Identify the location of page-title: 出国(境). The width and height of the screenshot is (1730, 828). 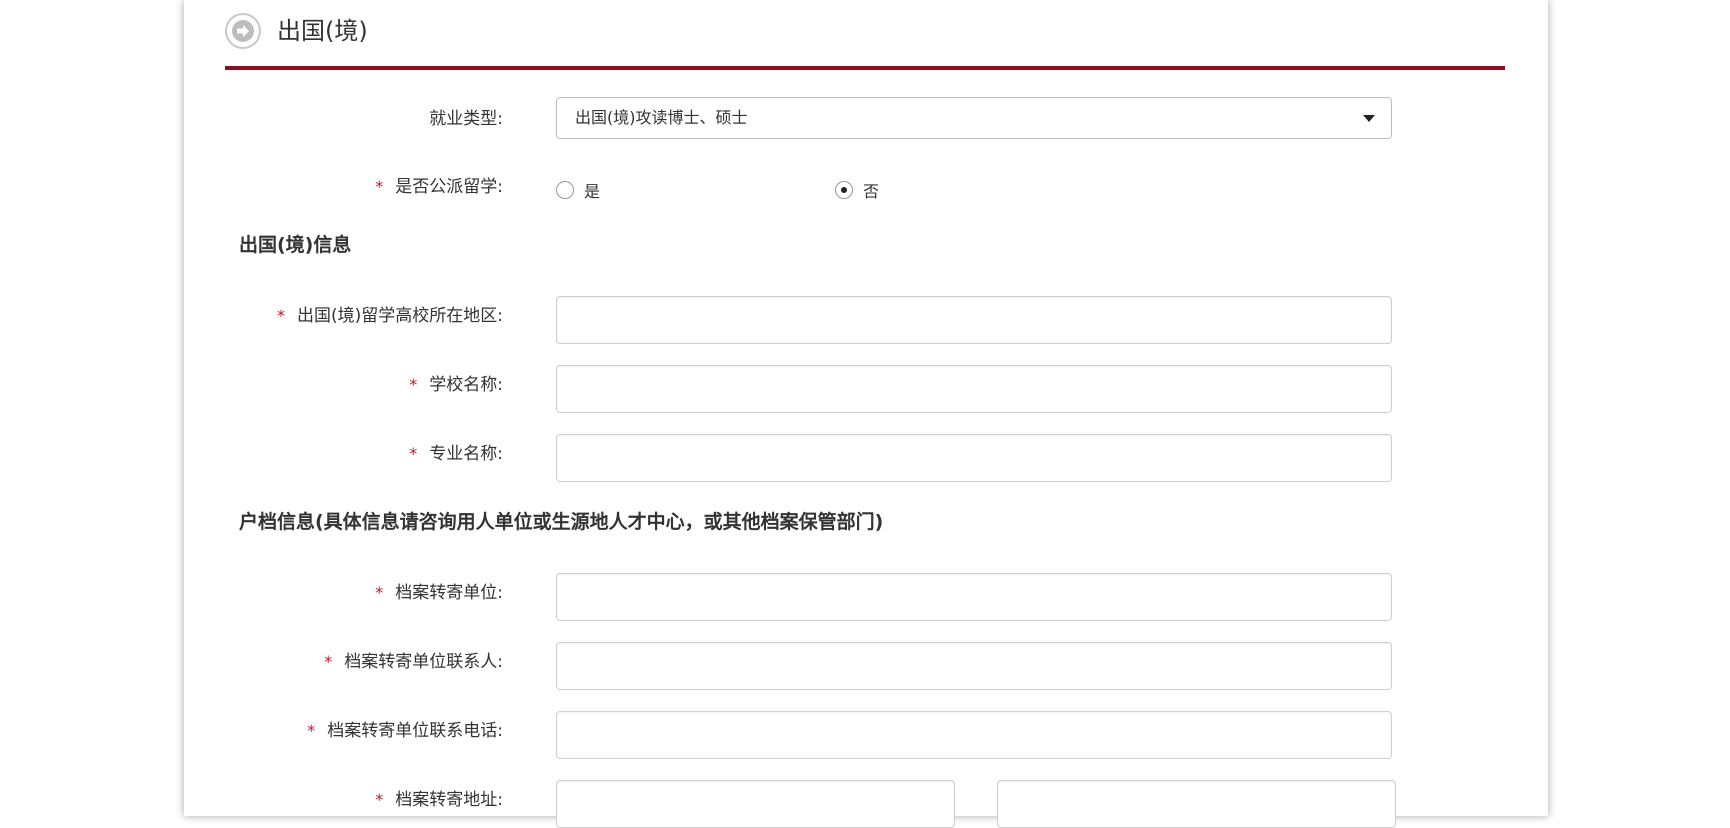
(322, 31).